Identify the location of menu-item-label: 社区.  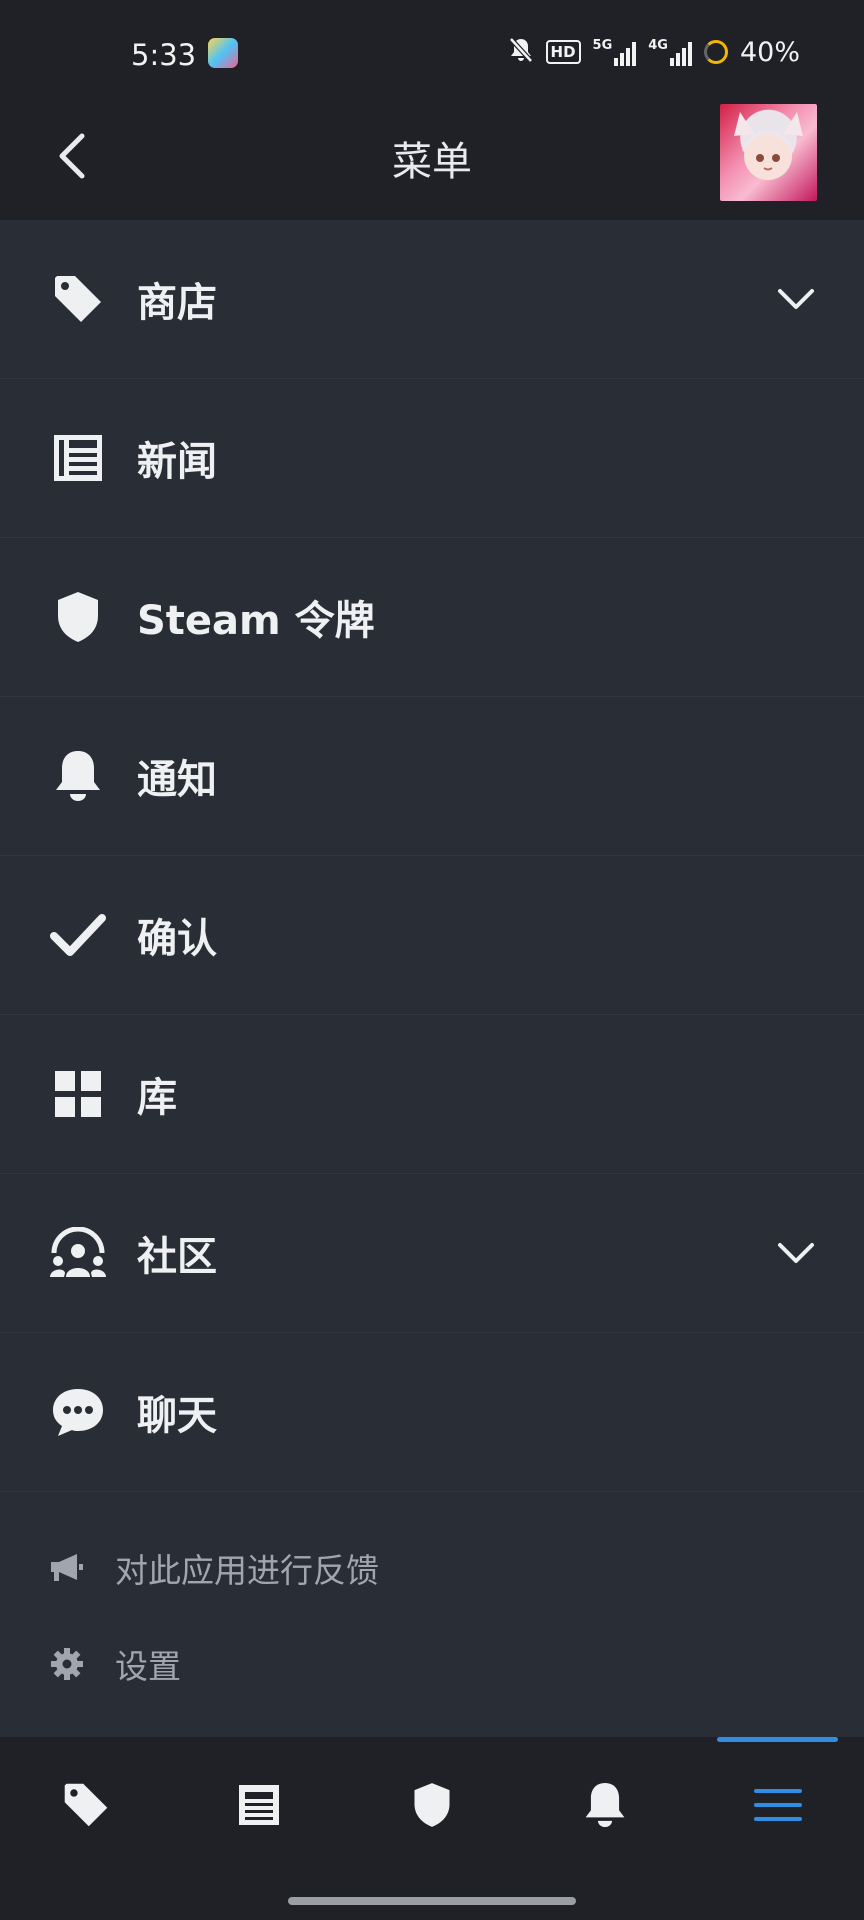
(177, 1257).